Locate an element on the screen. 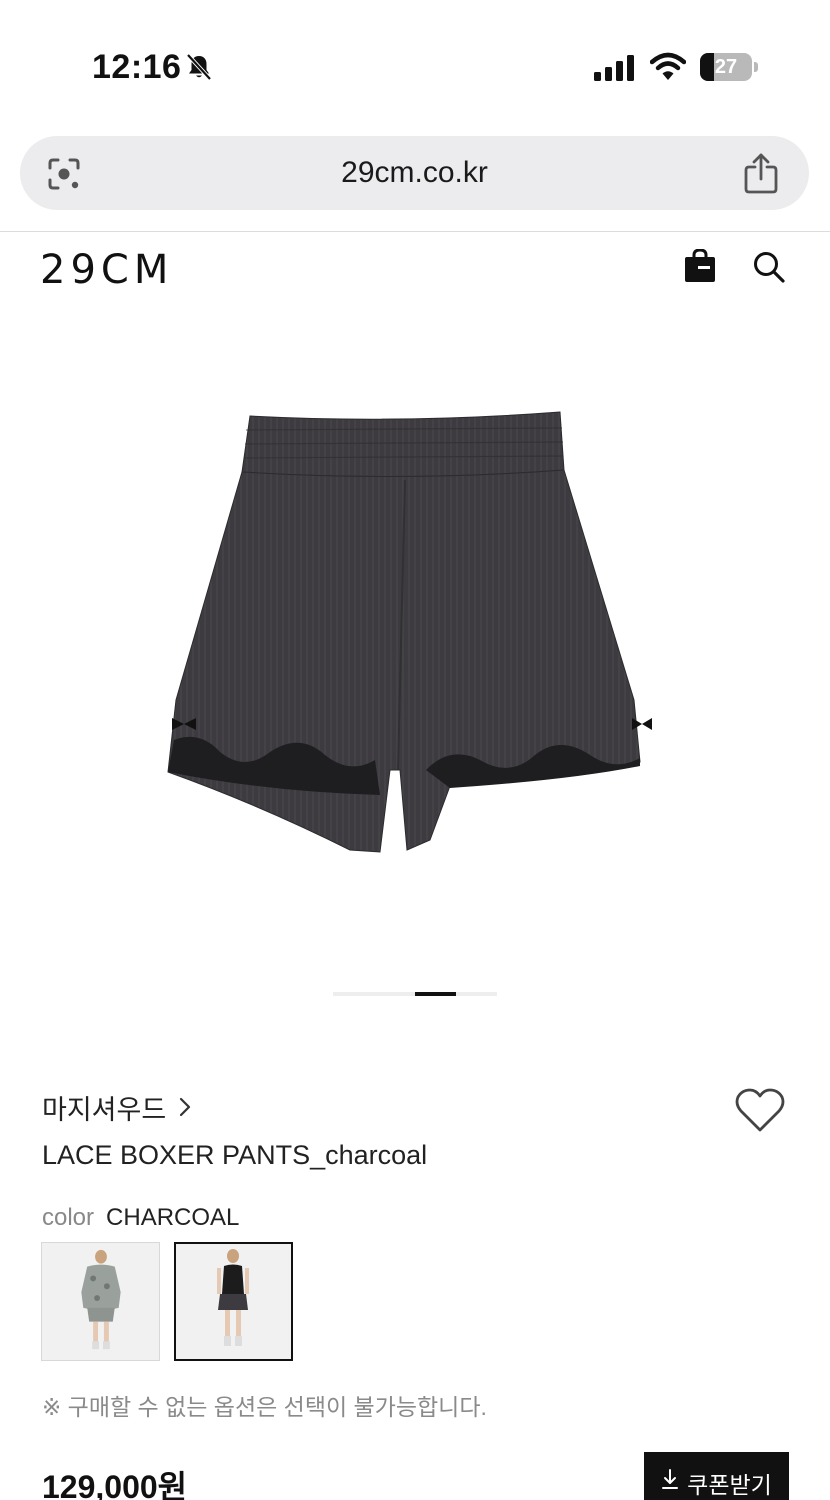 The height and width of the screenshot is (1500, 830). status-time: 12:16 is located at coordinates (137, 67).